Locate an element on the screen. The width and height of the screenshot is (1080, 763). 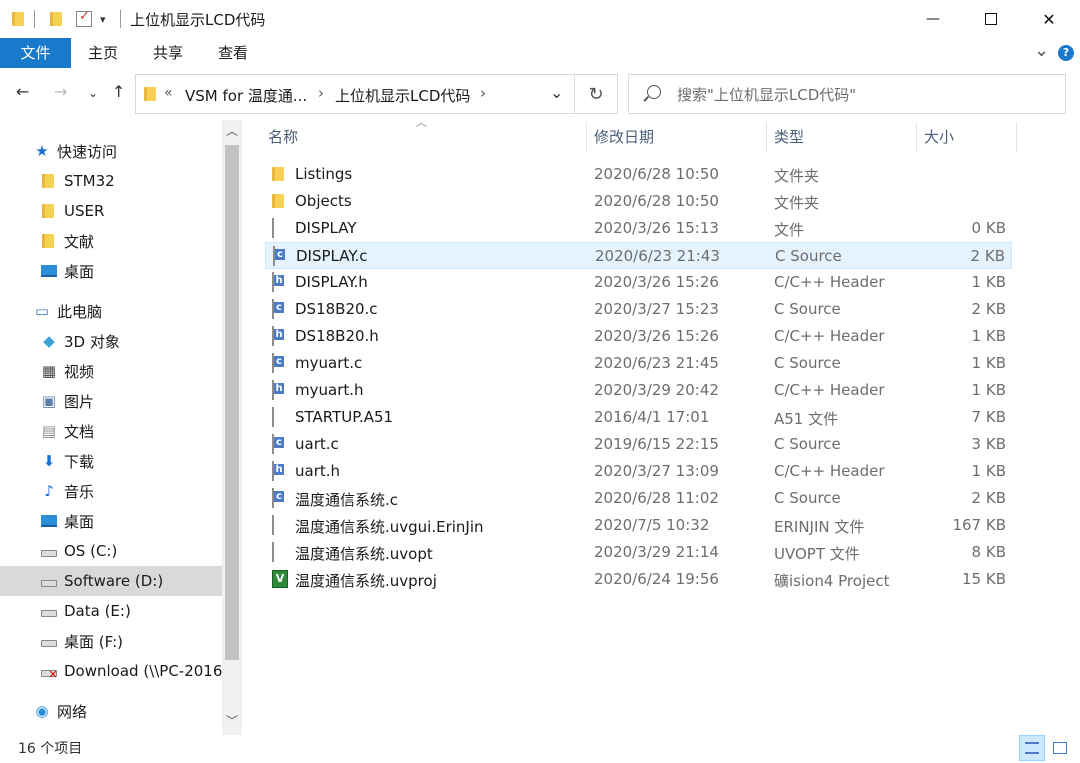
maximize-icon is located at coordinates (991, 19).